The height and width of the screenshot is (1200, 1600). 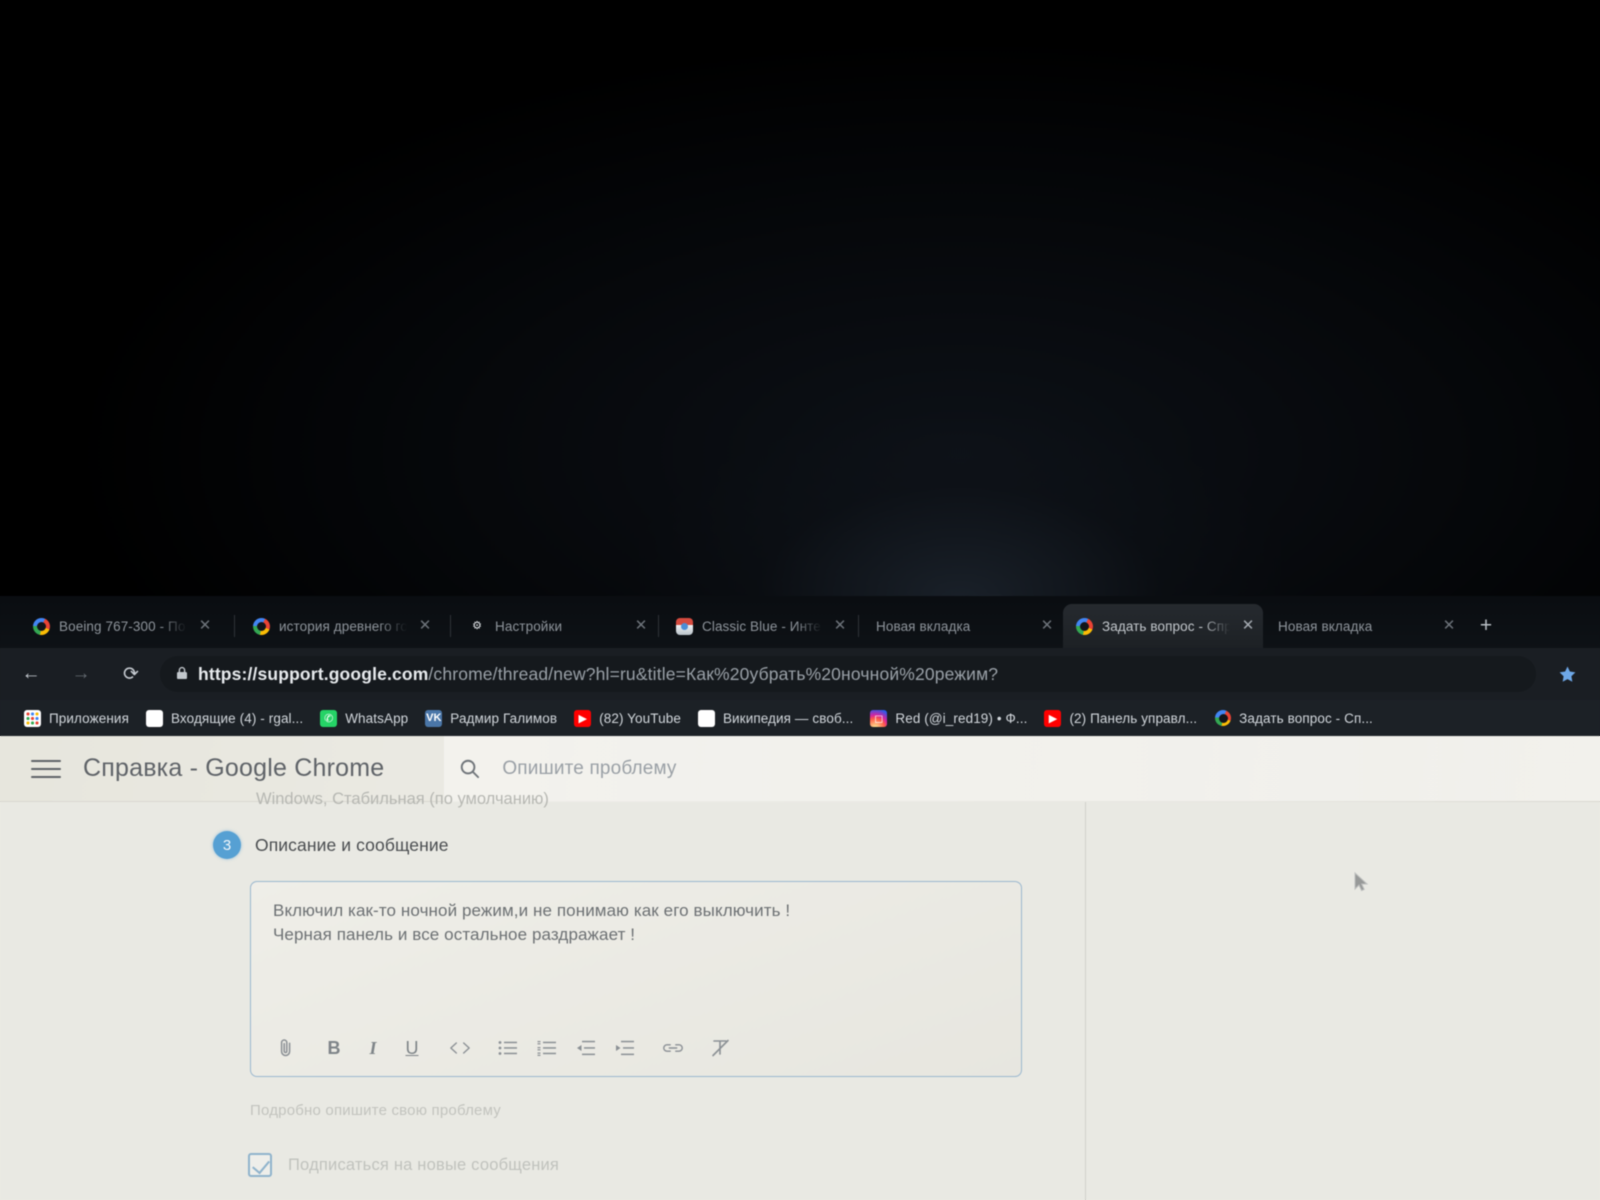 I want to click on bookmark-item-whatsapp: ✆ WhatsApp, so click(x=366, y=718).